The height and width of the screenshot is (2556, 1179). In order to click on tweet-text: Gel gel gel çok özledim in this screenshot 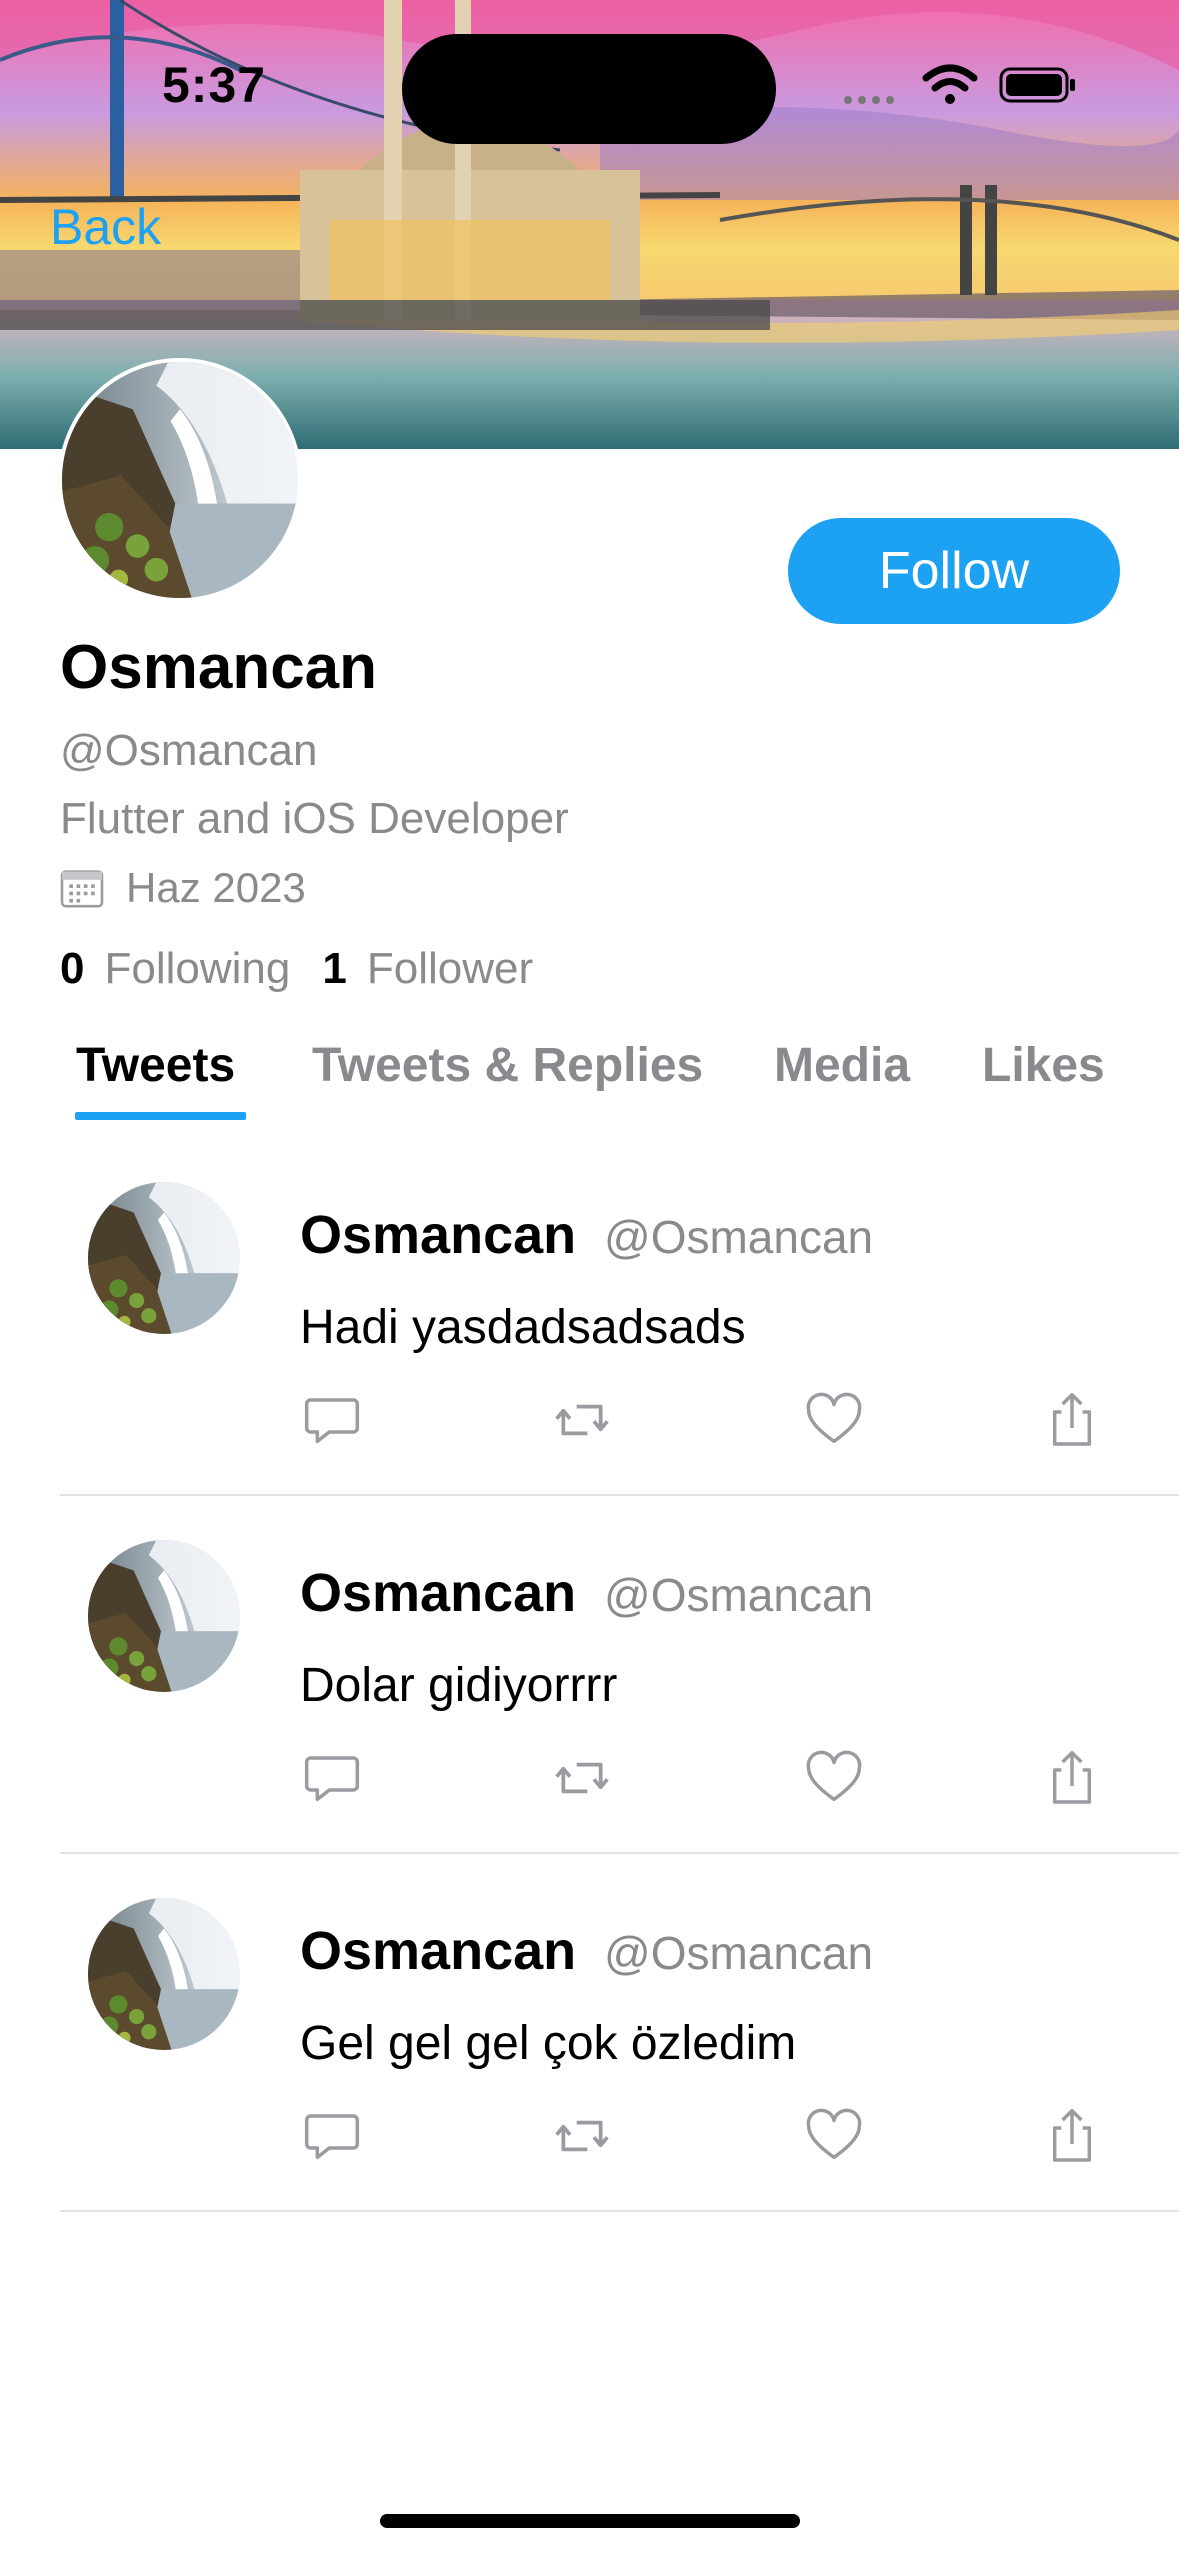, I will do `click(548, 2043)`.